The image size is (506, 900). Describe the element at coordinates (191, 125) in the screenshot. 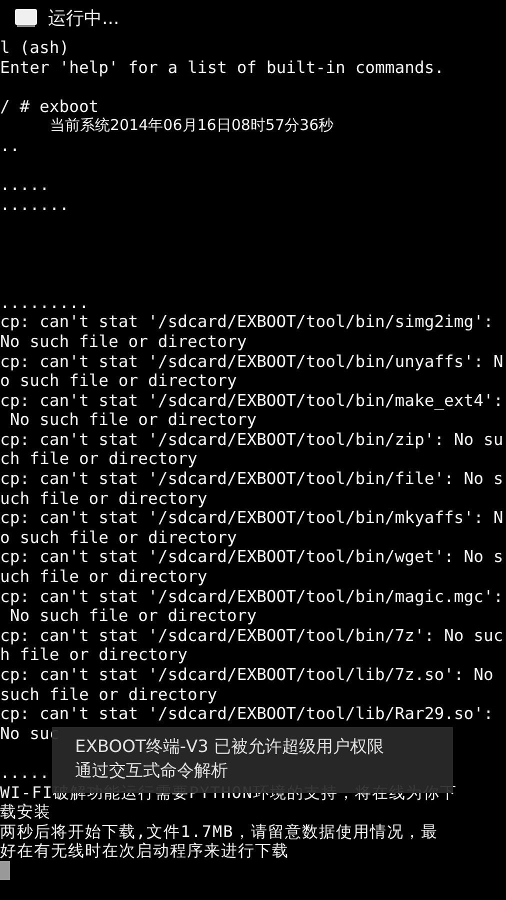

I see `terminal-line: 当前系统2014年06月16日08时57分36秒` at that location.